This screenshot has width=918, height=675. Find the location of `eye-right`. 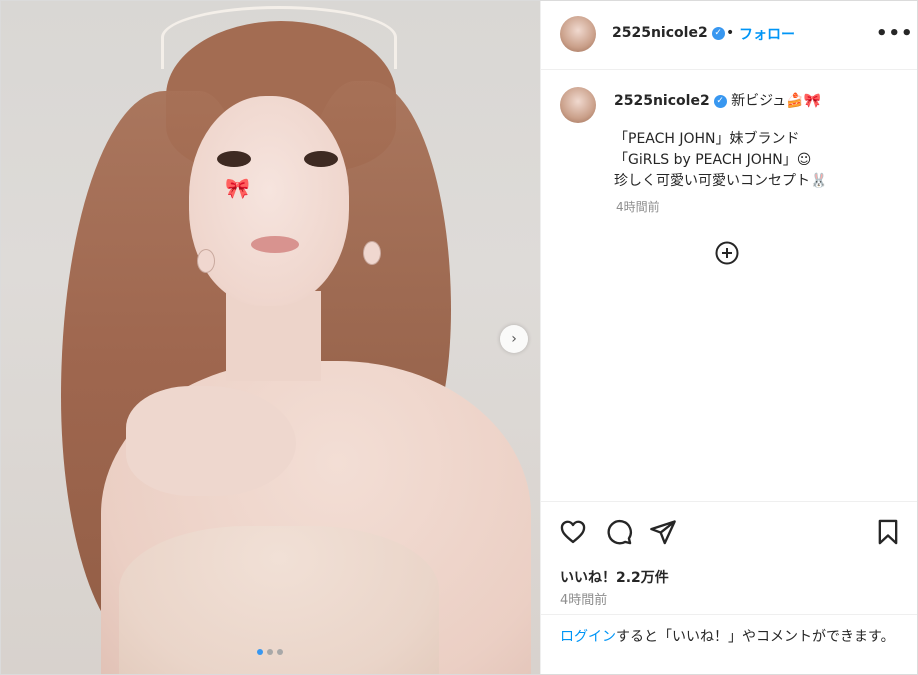

eye-right is located at coordinates (321, 159).